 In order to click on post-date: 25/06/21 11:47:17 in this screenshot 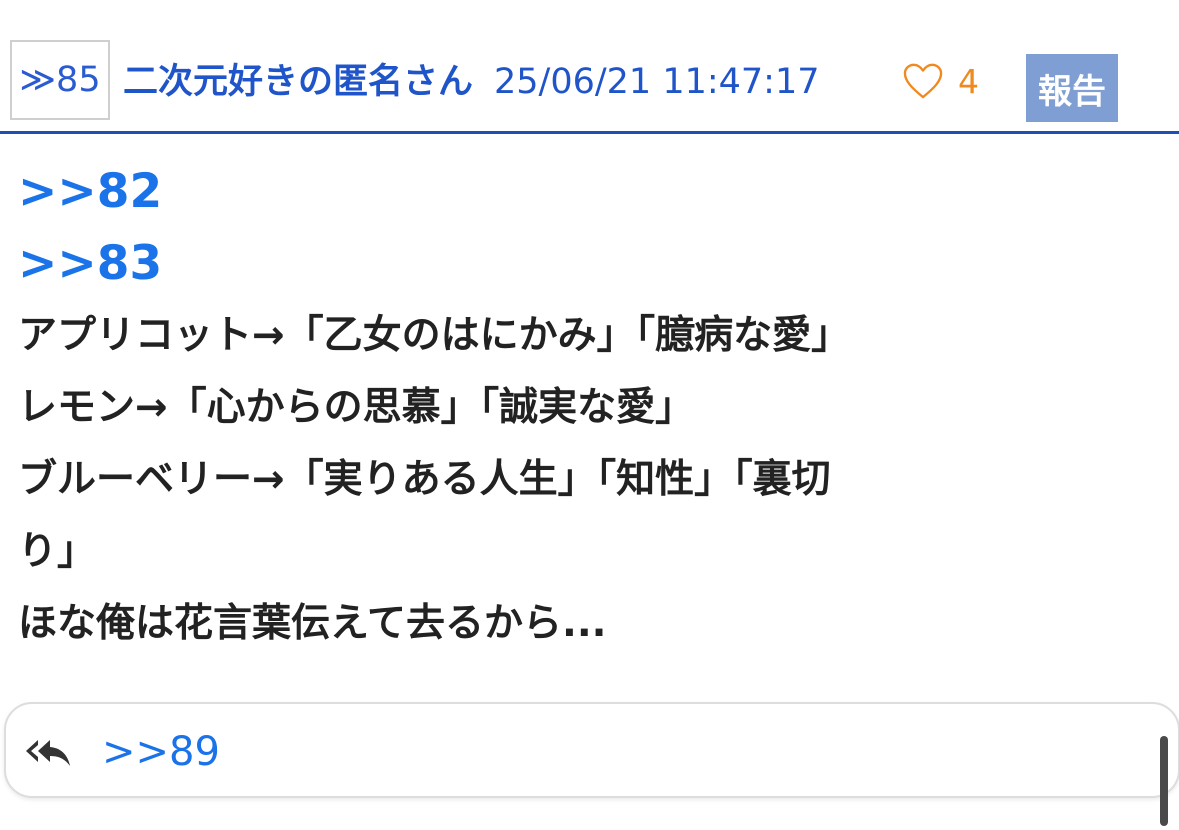, I will do `click(657, 82)`.